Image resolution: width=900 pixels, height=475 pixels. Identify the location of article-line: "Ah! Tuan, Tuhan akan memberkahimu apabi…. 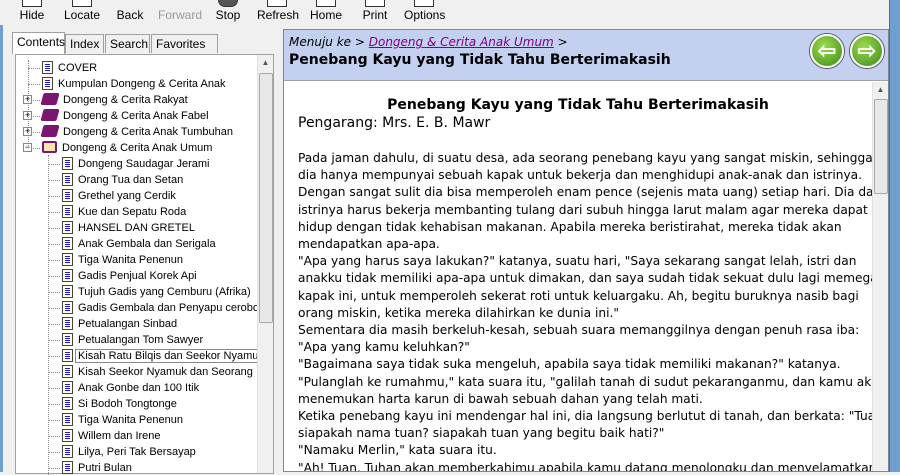
(585, 465).